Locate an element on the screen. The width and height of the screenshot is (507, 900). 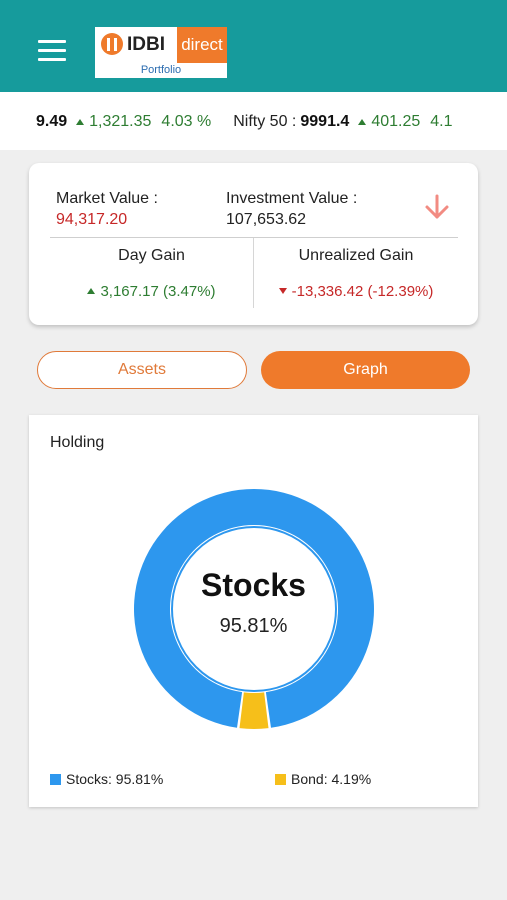
legend-label-stocks: Stocks: 95.81% is located at coordinates (115, 779).